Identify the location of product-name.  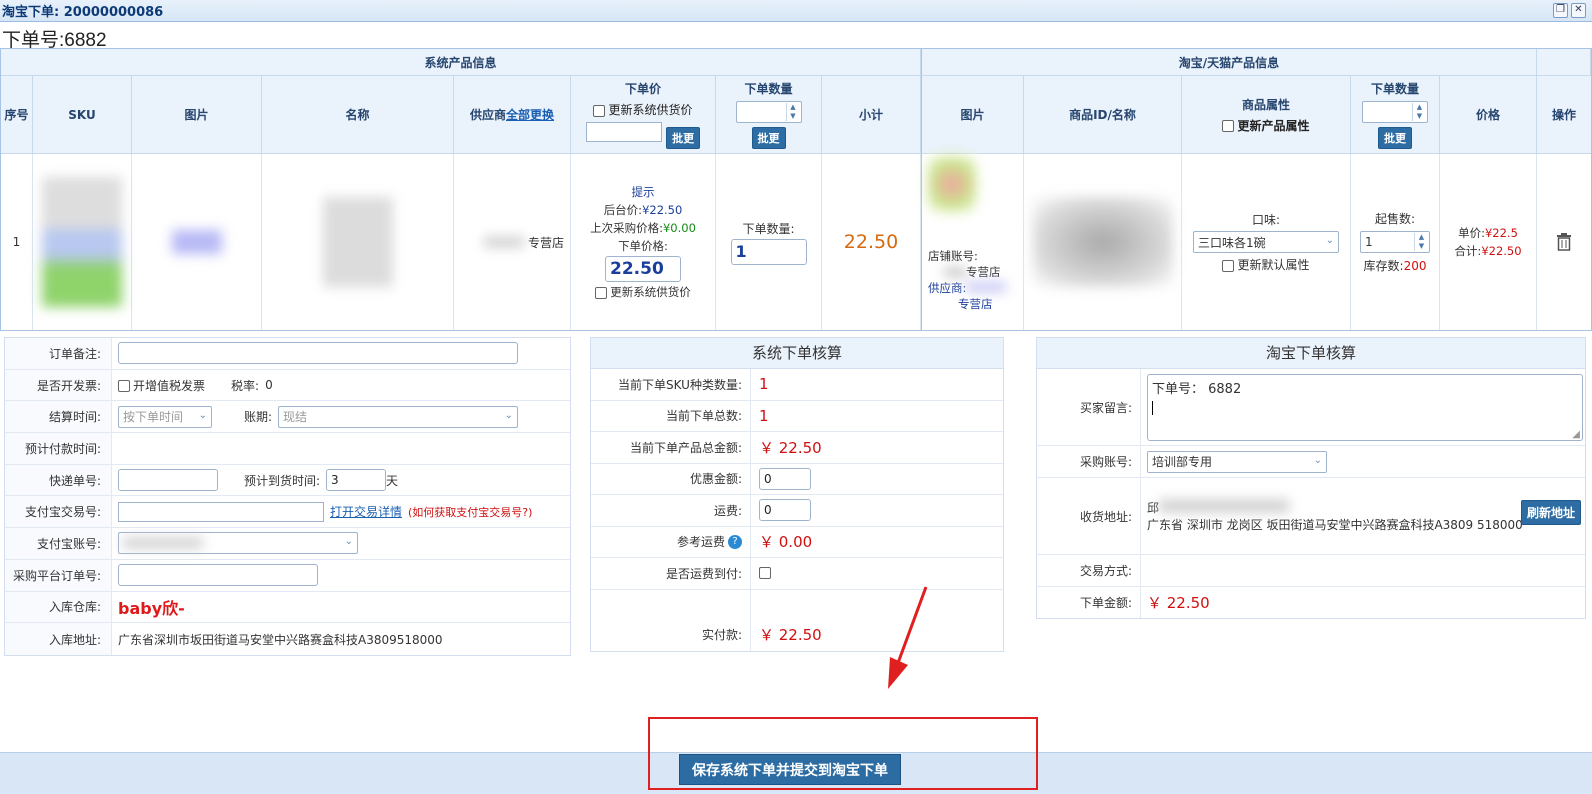
(358, 242).